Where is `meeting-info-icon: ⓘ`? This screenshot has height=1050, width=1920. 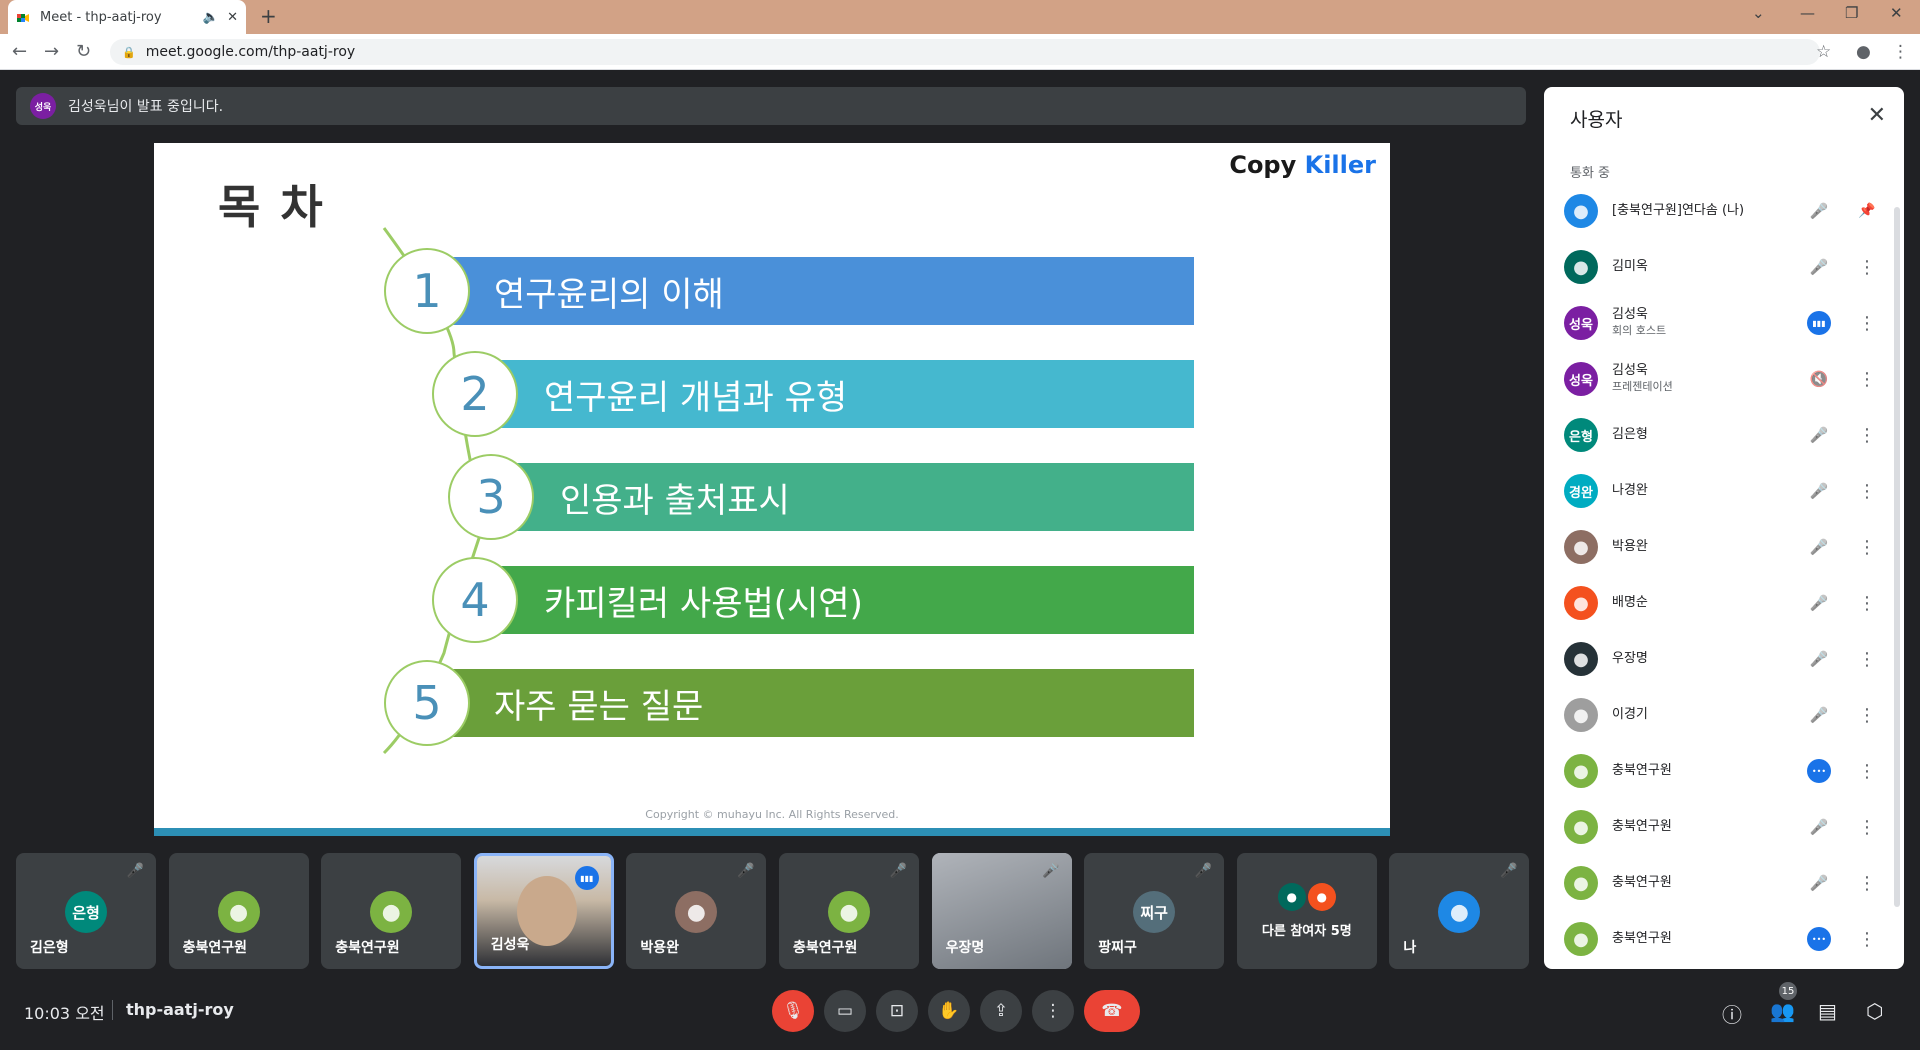
meeting-info-icon: ⓘ is located at coordinates (1732, 1013).